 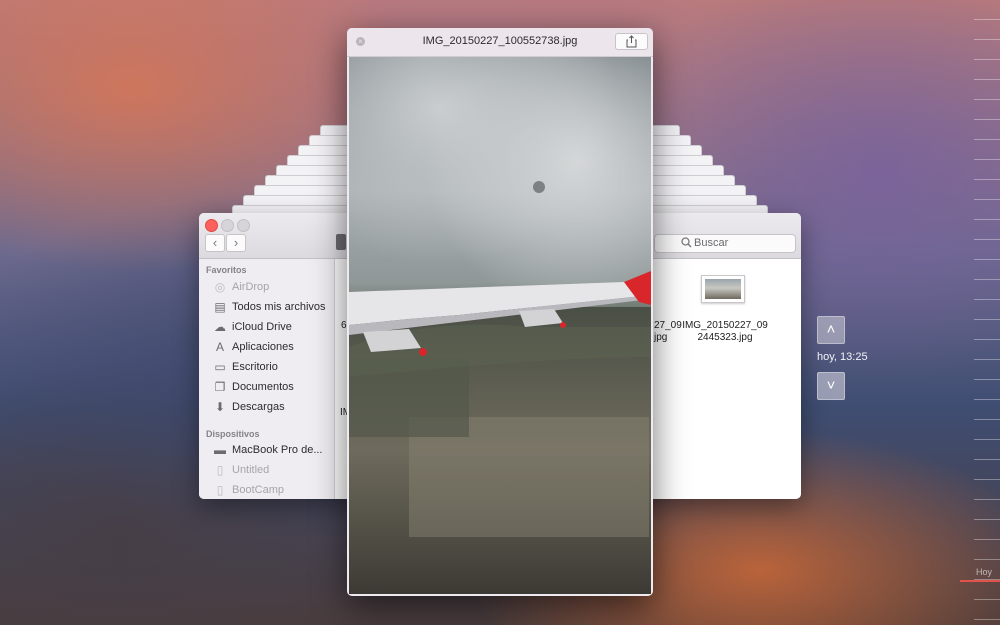 What do you see at coordinates (233, 434) in the screenshot?
I see `devices-header: Dispositivos` at bounding box center [233, 434].